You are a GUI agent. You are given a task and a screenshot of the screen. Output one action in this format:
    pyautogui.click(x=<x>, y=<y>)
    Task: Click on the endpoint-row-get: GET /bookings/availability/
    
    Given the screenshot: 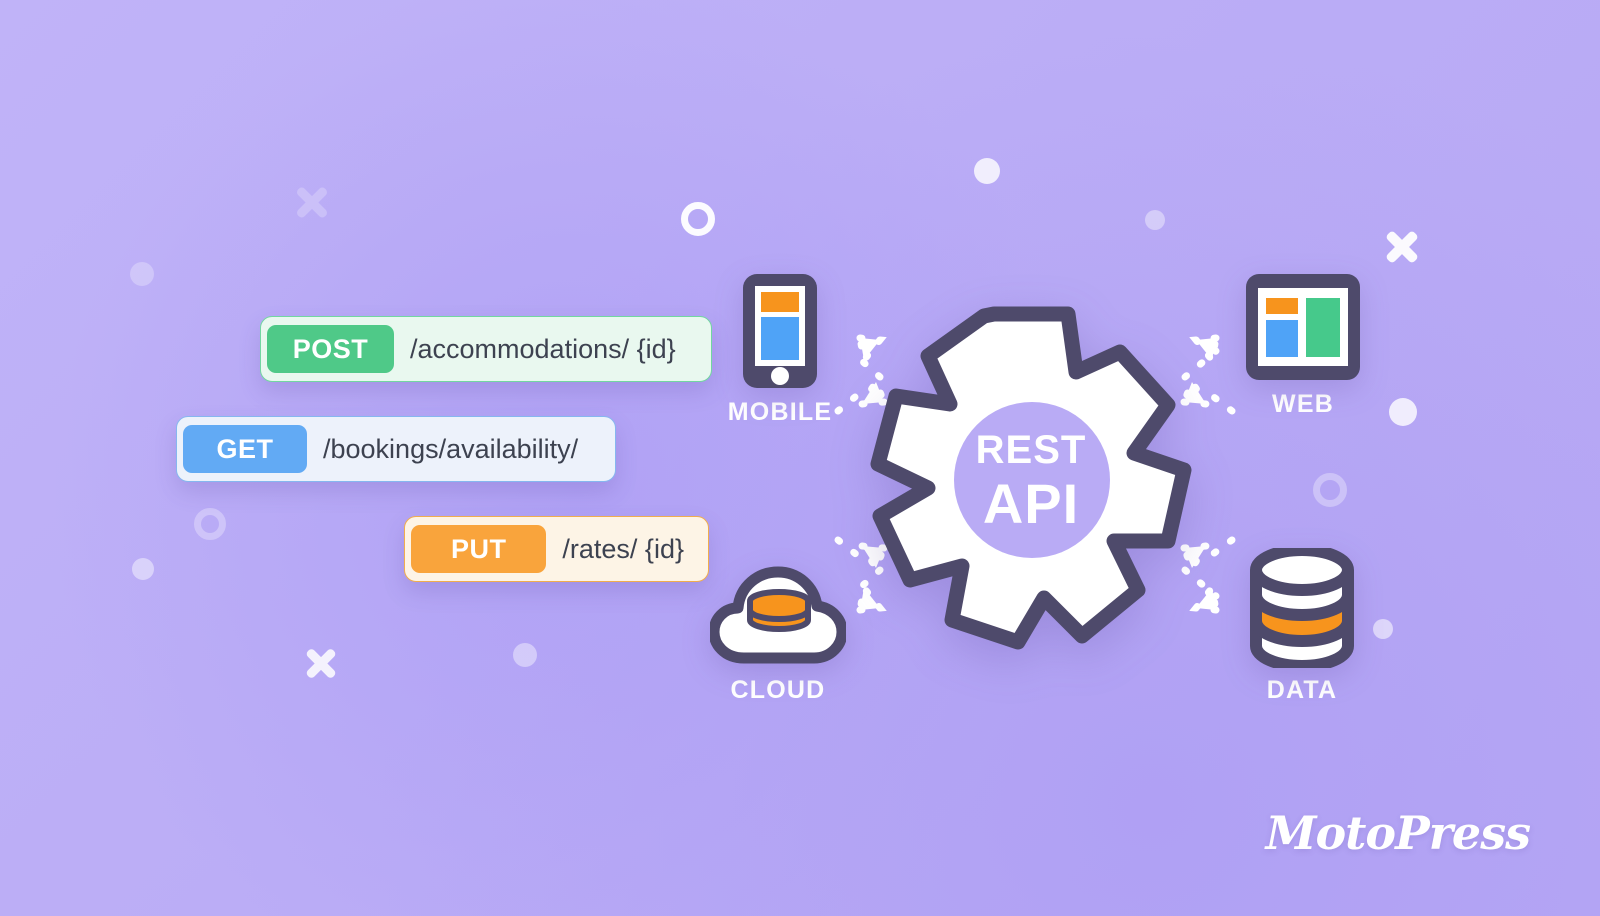 What is the action you would take?
    pyautogui.click(x=396, y=449)
    